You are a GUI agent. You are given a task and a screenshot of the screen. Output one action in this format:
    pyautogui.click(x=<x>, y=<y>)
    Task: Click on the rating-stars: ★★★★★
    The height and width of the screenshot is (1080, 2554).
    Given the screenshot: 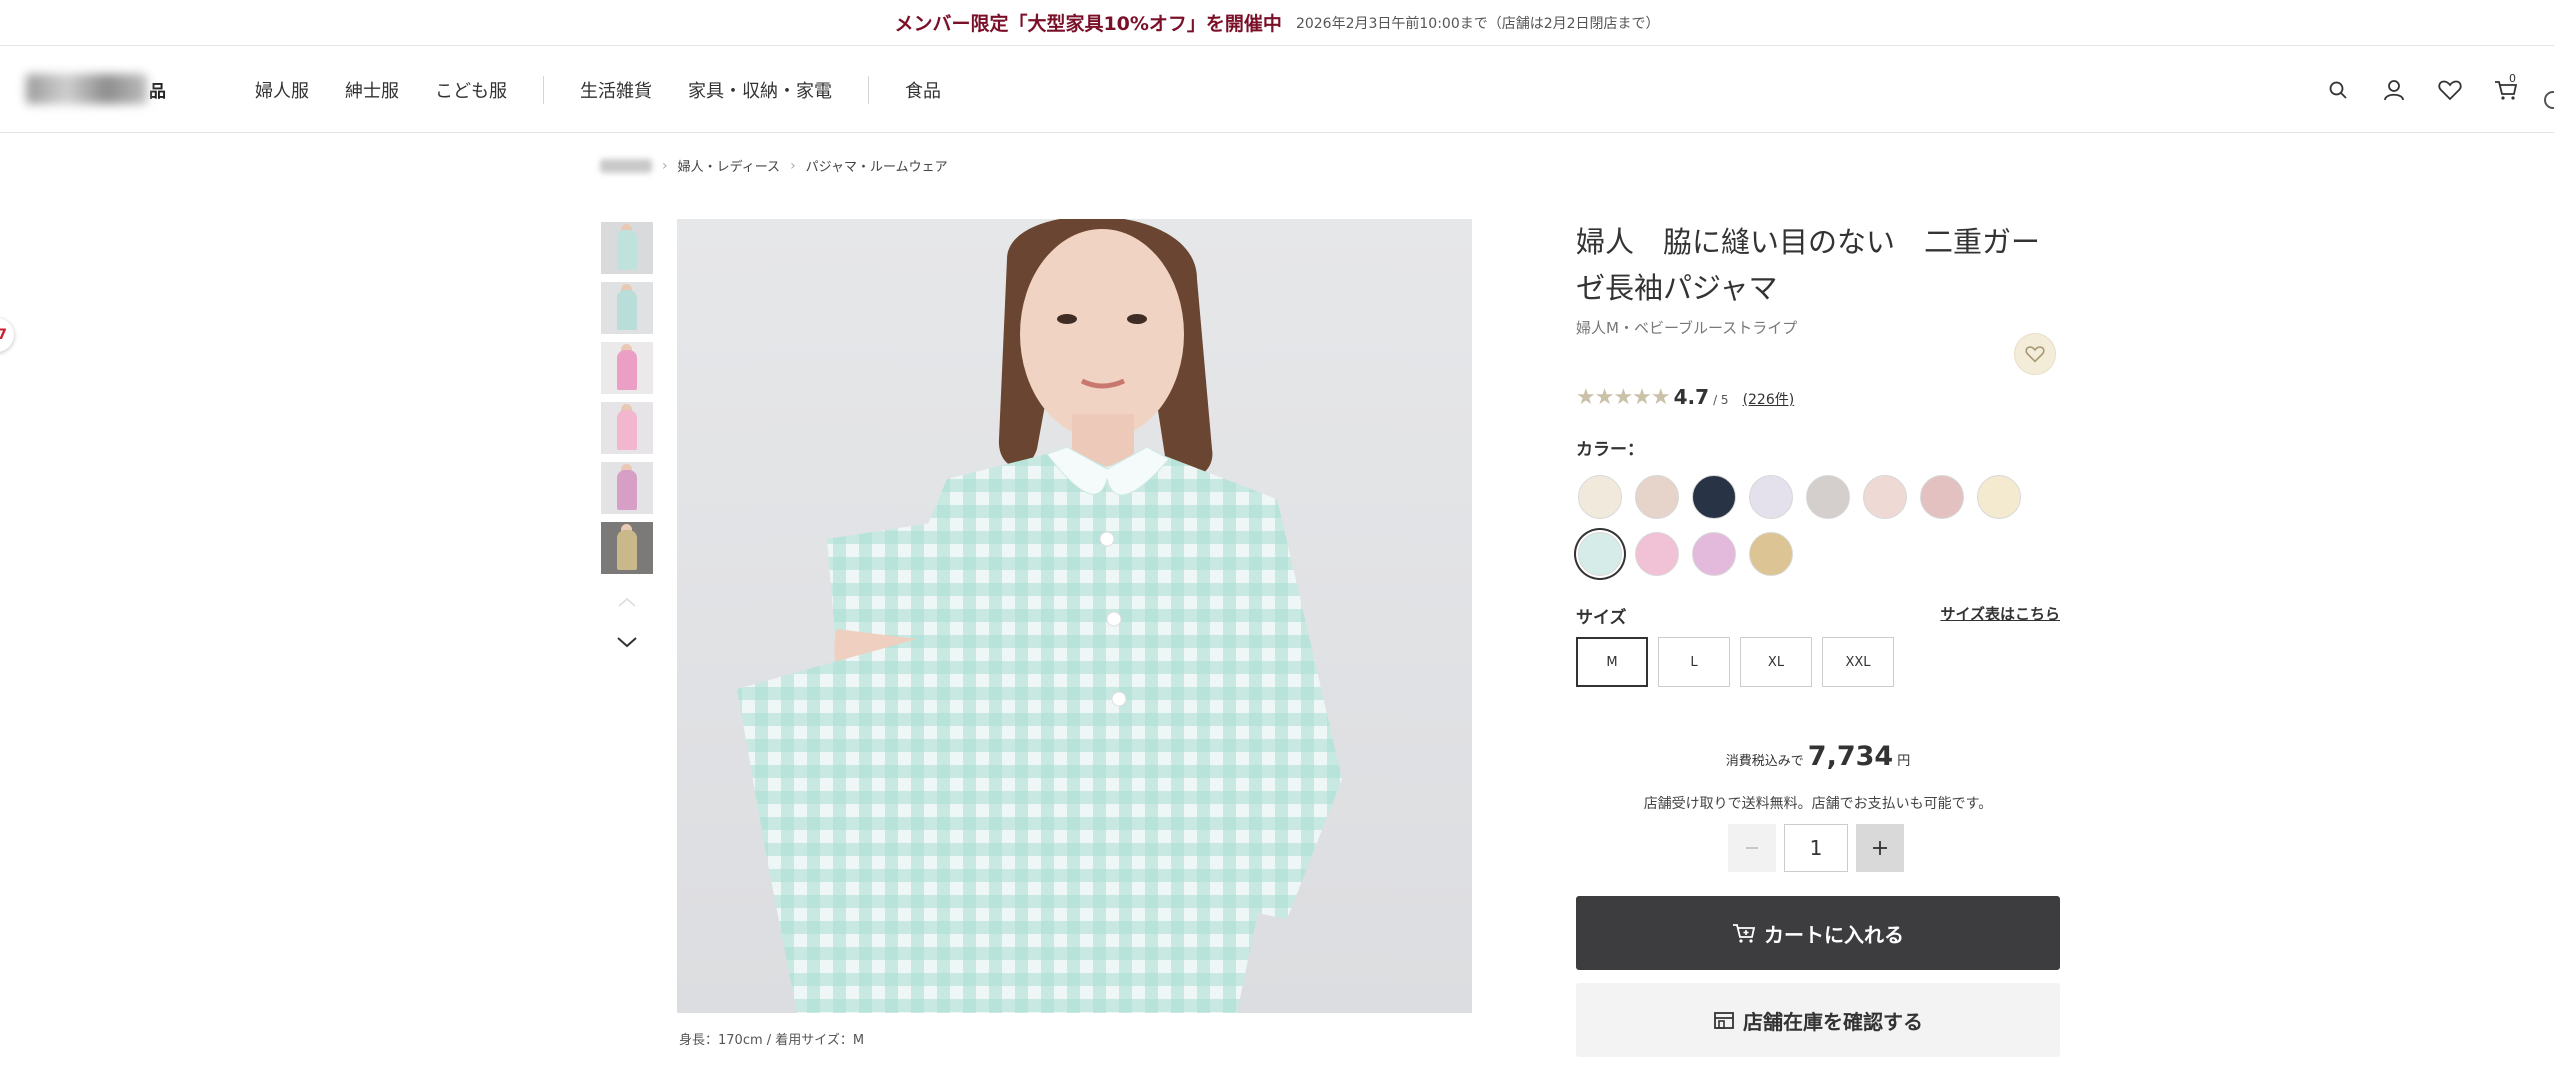 What is the action you would take?
    pyautogui.click(x=1623, y=397)
    